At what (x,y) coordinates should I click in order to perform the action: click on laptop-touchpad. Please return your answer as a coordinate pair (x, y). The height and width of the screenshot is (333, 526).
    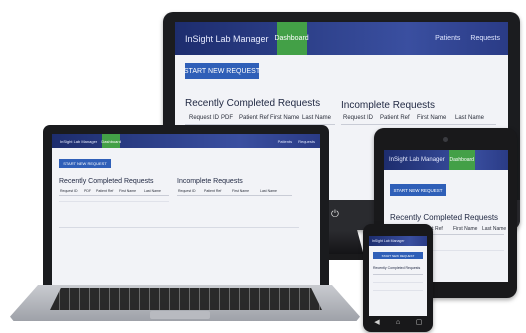
    Looking at the image, I should click on (180, 315).